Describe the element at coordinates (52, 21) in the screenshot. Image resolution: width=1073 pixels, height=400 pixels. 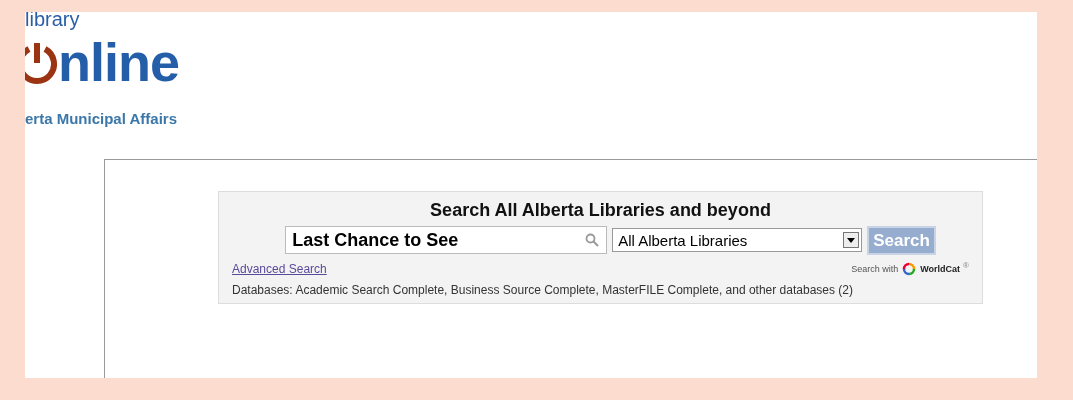
I see `logo-tagline: library` at that location.